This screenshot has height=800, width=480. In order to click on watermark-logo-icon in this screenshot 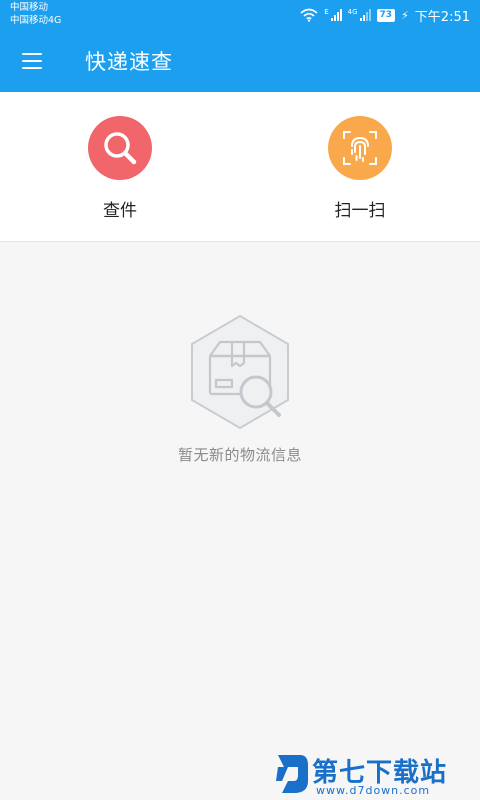, I will do `click(292, 774)`.